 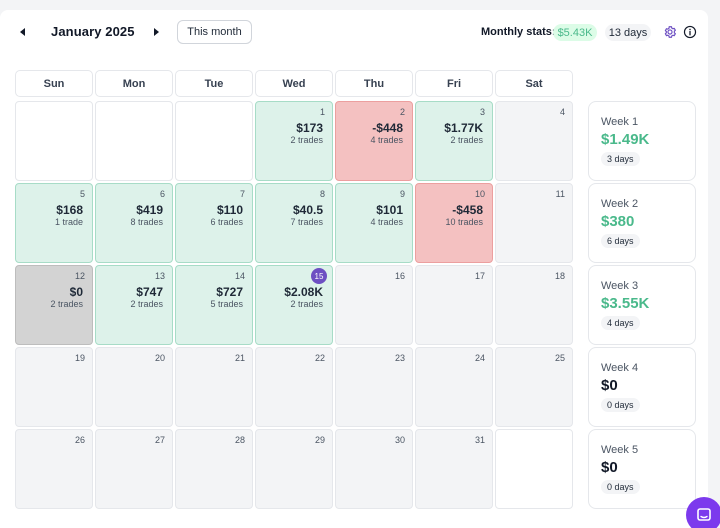 What do you see at coordinates (562, 112) in the screenshot?
I see `day-number: 4` at bounding box center [562, 112].